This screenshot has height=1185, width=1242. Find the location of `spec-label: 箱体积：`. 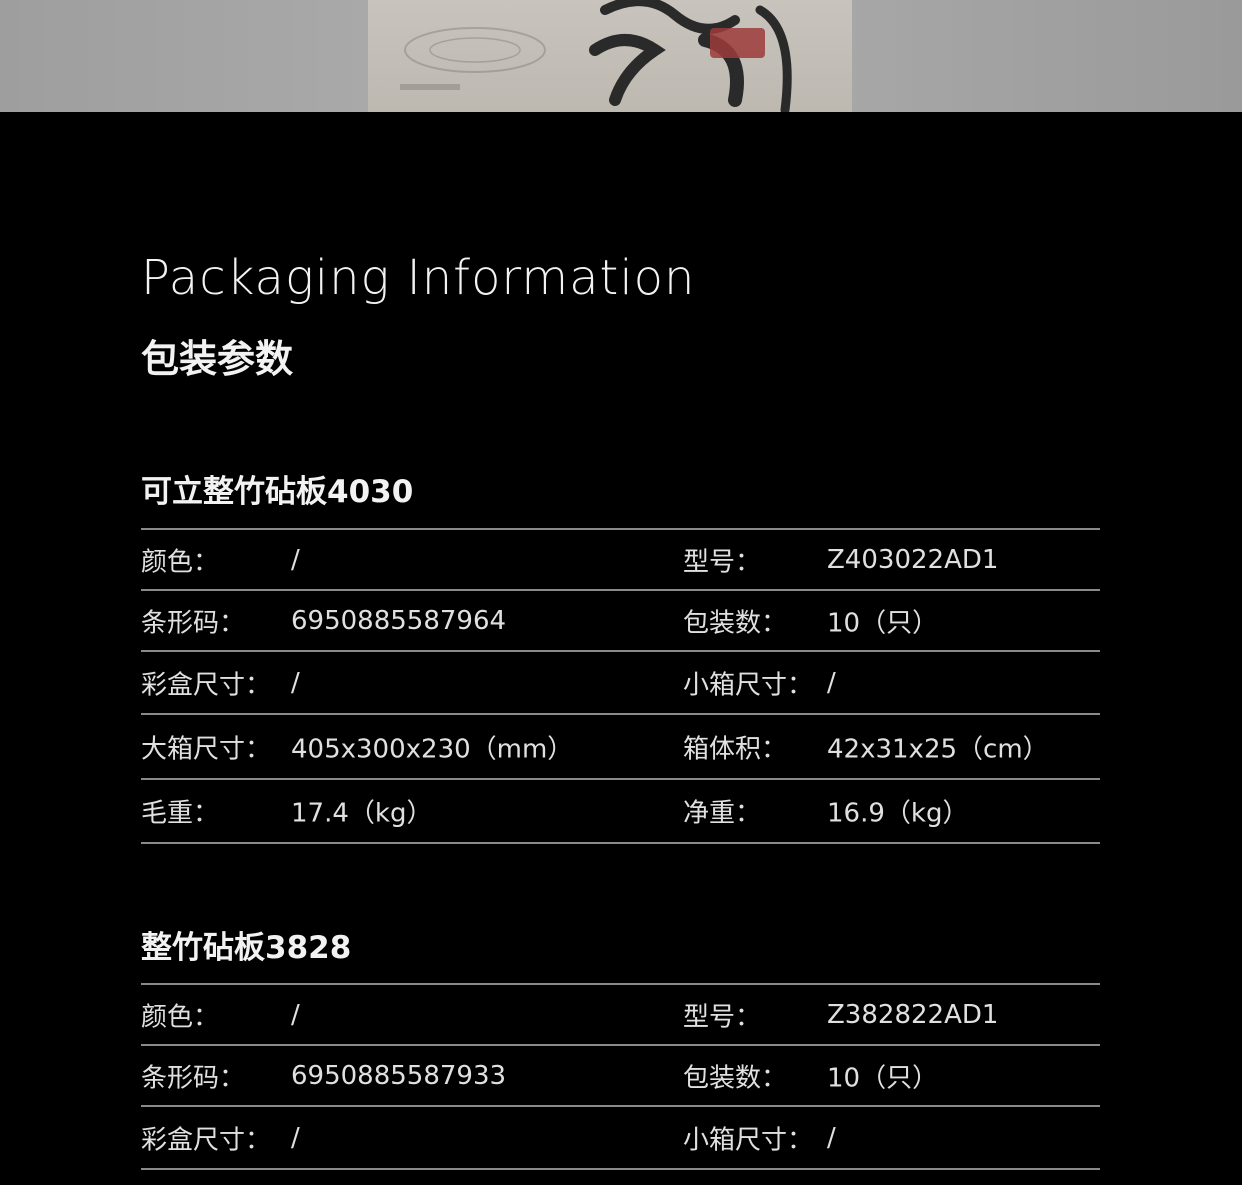

spec-label: 箱体积： is located at coordinates (735, 749).